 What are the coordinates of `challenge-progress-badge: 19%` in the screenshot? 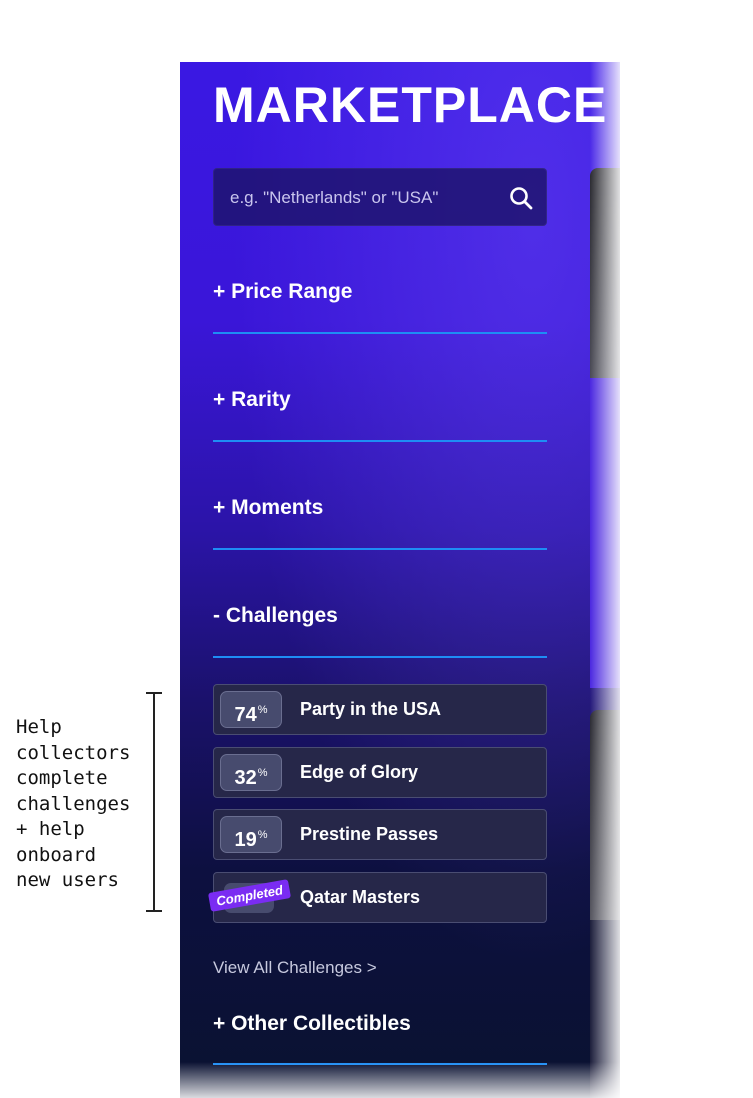 It's located at (251, 834).